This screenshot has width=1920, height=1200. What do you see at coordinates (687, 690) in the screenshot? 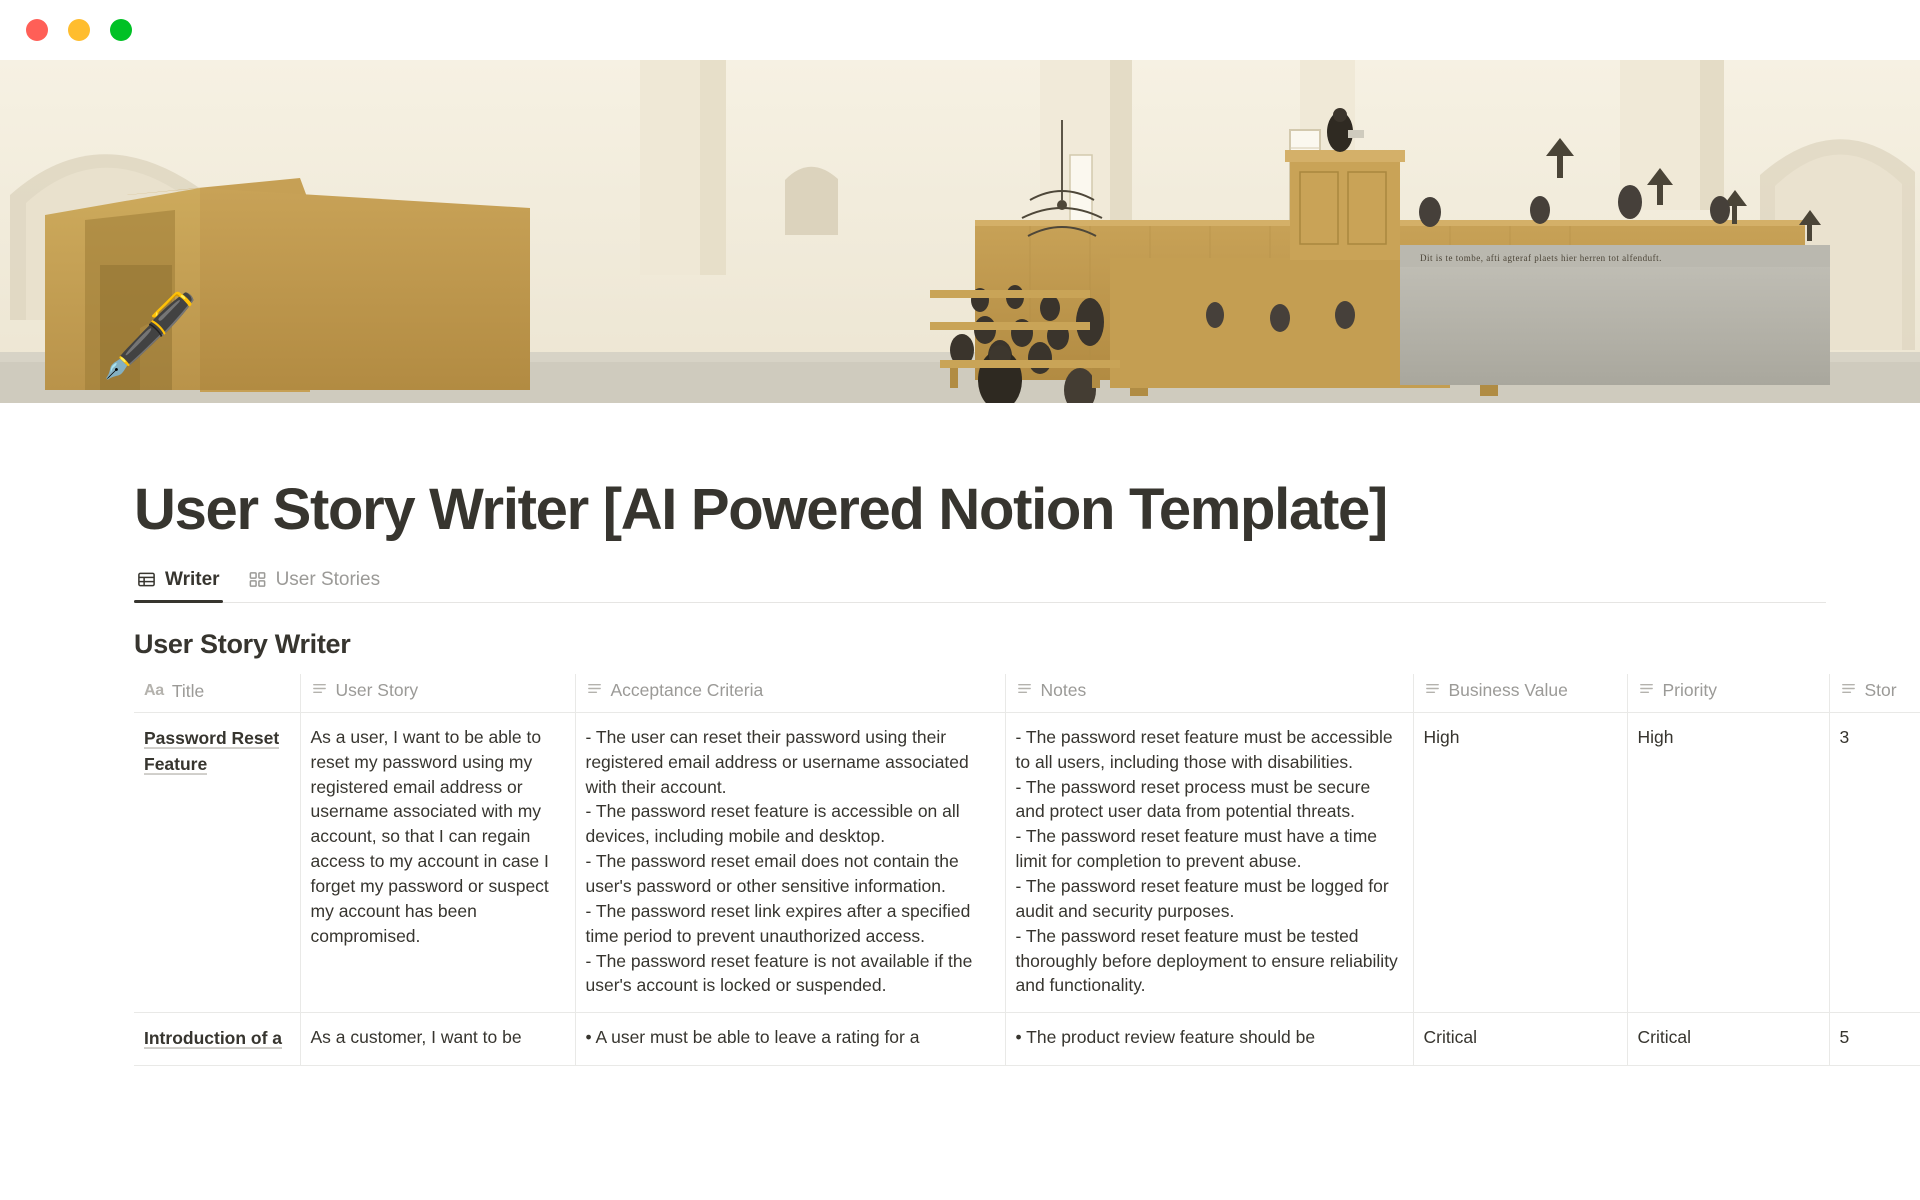
I see `column-header-acceptance-criteria-label: Acceptance Criteria` at bounding box center [687, 690].